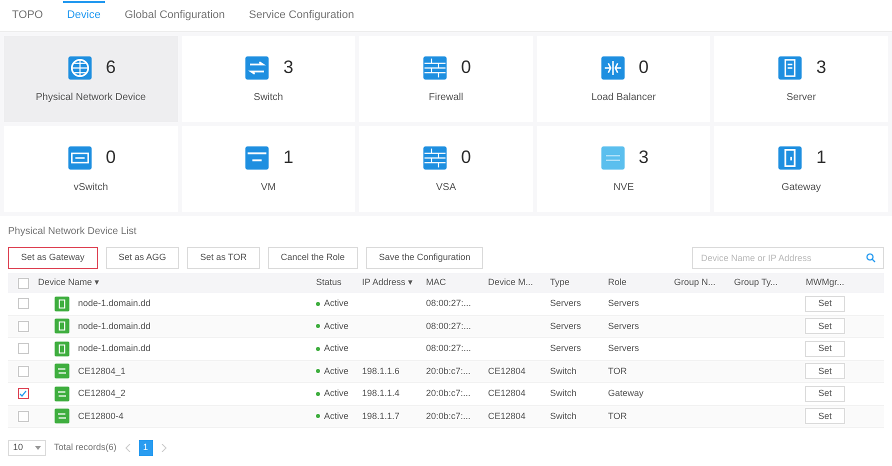  What do you see at coordinates (425, 258) in the screenshot?
I see `toolbar-button: Save the Configuration` at bounding box center [425, 258].